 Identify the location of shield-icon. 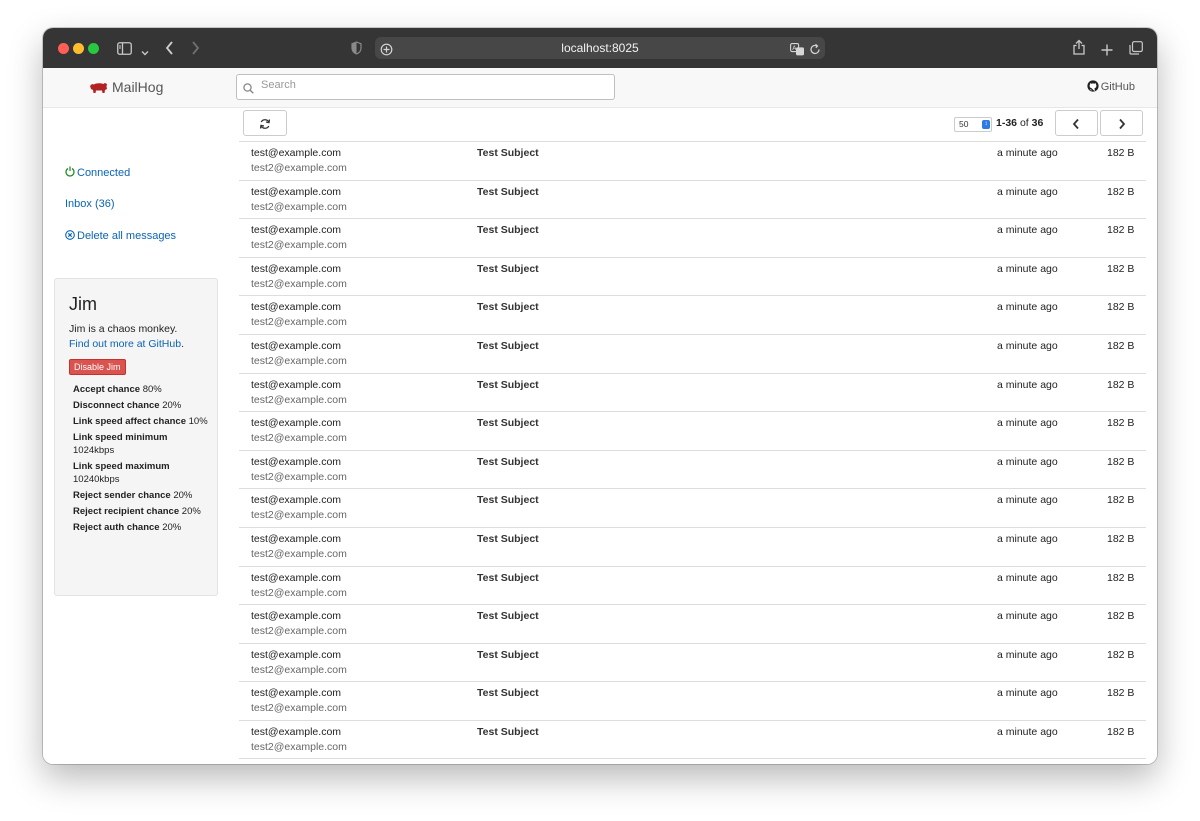
(356, 49).